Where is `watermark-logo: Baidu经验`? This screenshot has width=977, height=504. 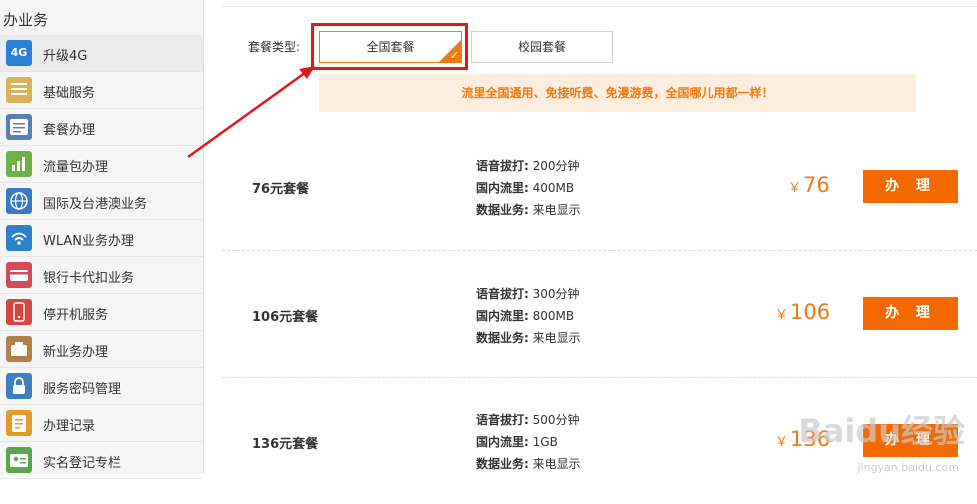 watermark-logo: Baidu经验 is located at coordinates (881, 431).